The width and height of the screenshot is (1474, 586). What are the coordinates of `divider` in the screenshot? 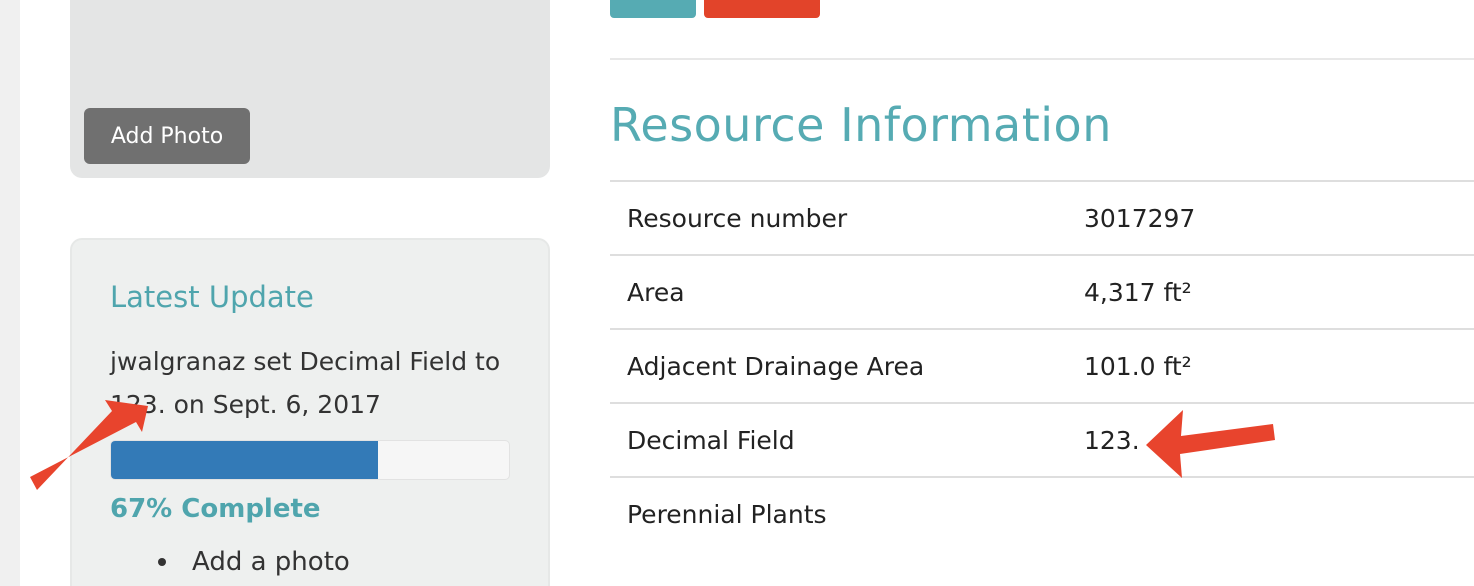 It's located at (1042, 59).